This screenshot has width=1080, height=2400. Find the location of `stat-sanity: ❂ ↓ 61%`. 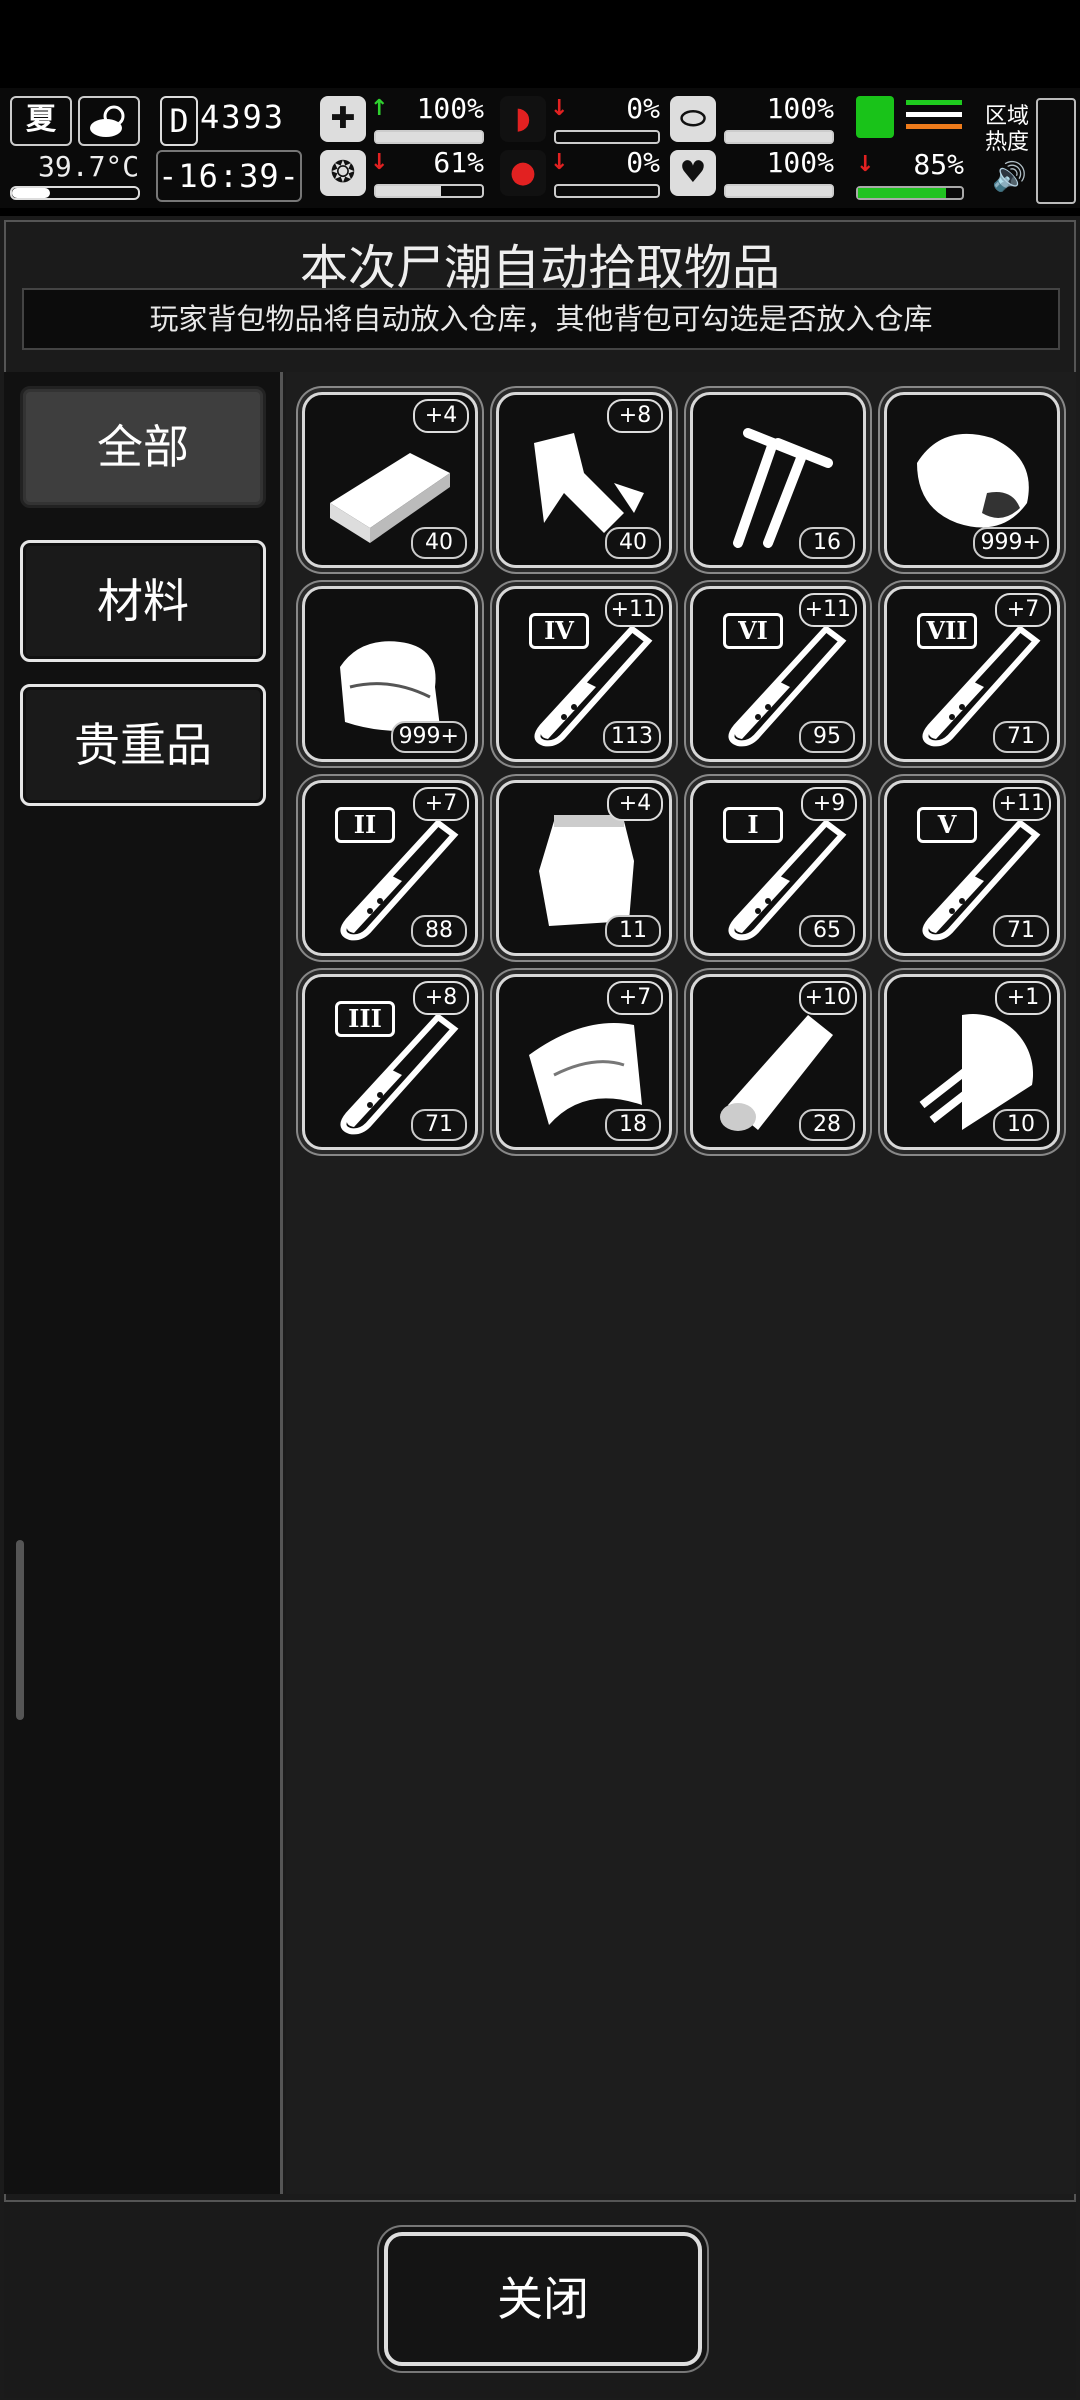

stat-sanity: ❂ ↓ 61% is located at coordinates (402, 172).